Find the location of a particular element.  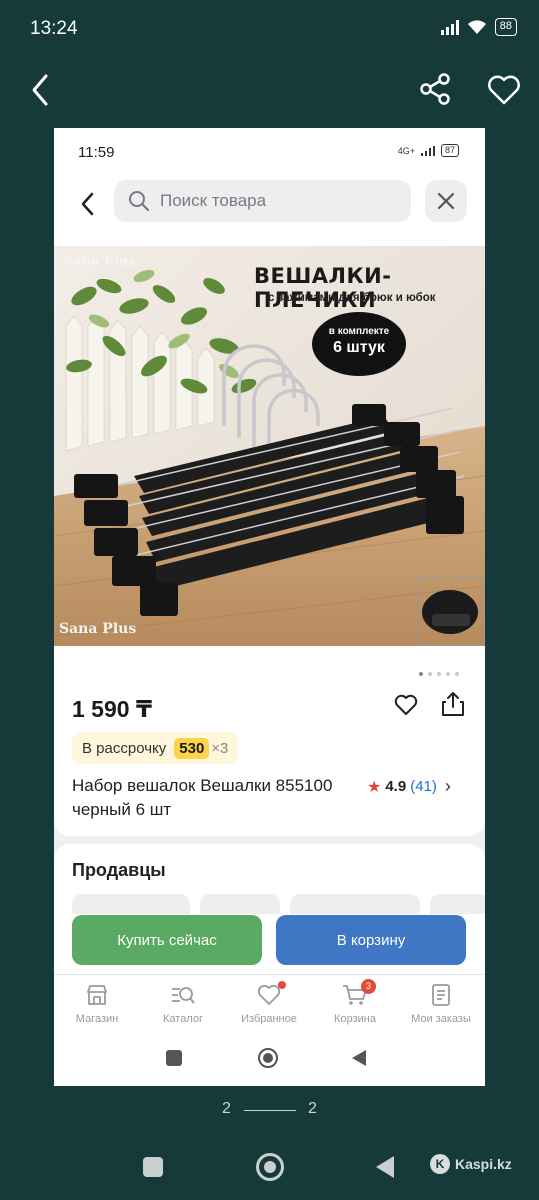

image-pager-dots is located at coordinates (439, 674).